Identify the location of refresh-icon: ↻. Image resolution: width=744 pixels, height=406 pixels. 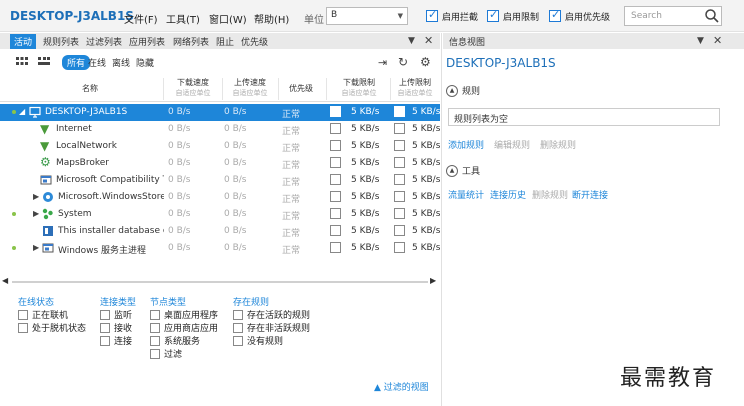
(403, 62).